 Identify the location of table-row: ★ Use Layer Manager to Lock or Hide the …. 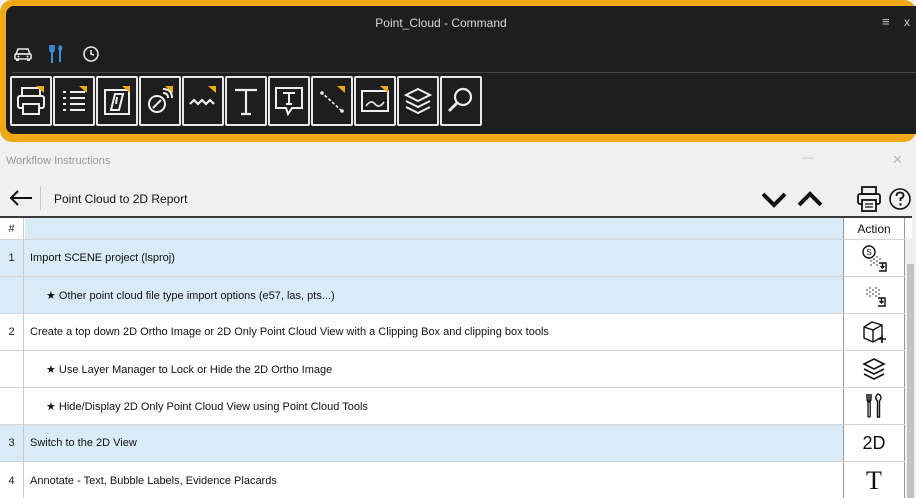
(456, 369).